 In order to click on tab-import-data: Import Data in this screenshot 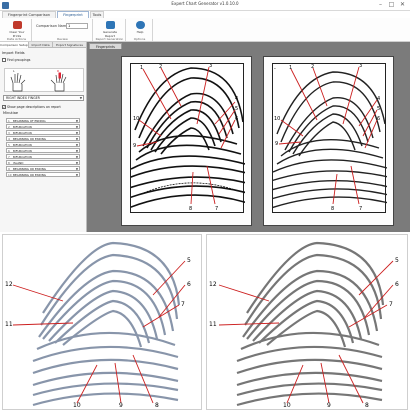, I will do `click(41, 45)`.